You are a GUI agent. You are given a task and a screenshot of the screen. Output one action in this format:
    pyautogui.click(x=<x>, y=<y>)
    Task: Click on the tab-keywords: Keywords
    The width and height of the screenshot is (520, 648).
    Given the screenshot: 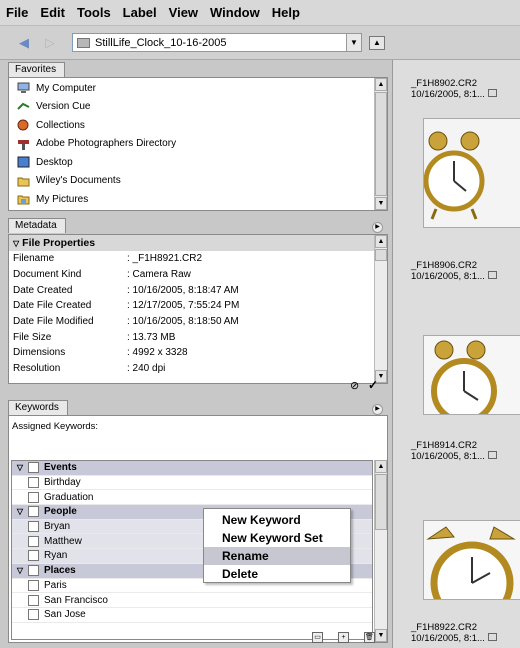 What is the action you would take?
    pyautogui.click(x=38, y=407)
    